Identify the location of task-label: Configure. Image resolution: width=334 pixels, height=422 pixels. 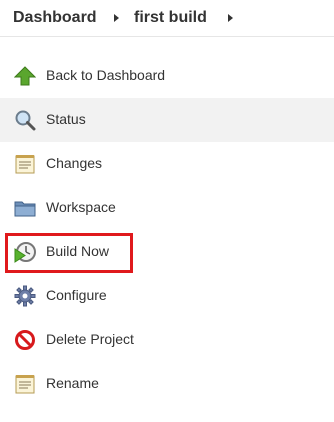
(76, 295).